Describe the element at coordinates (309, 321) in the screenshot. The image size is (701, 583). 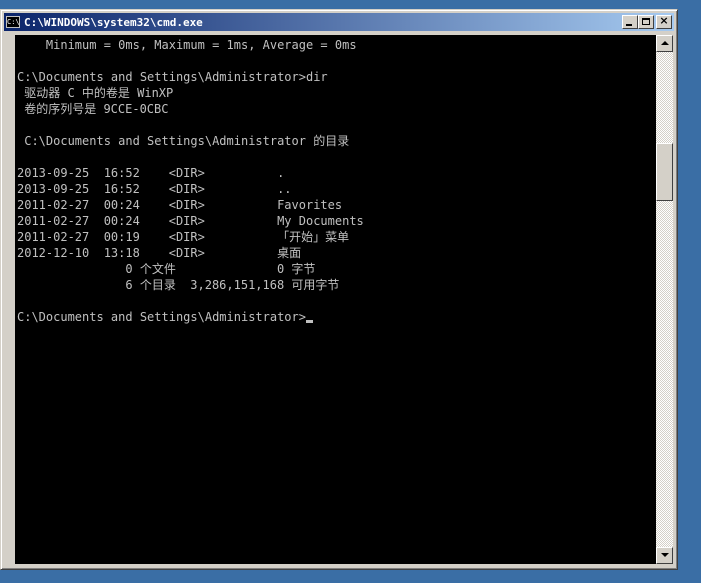
I see `text-cursor` at that location.